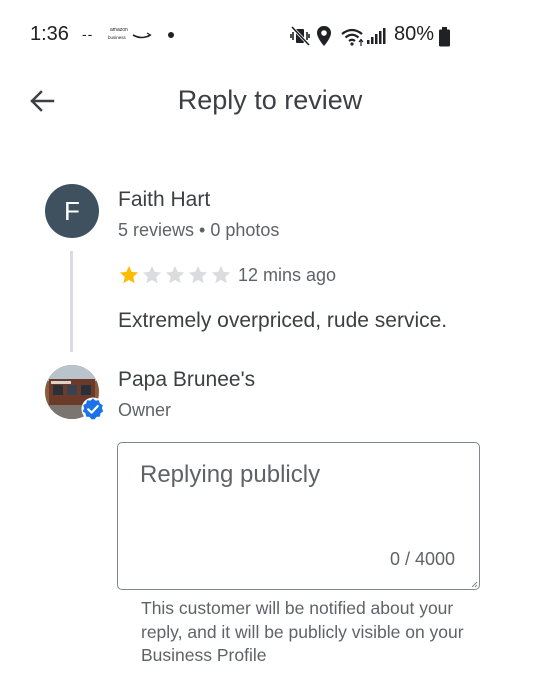 Image resolution: width=540 pixels, height=675 pixels. Describe the element at coordinates (145, 410) in the screenshot. I see `owner-role: Owner` at that location.